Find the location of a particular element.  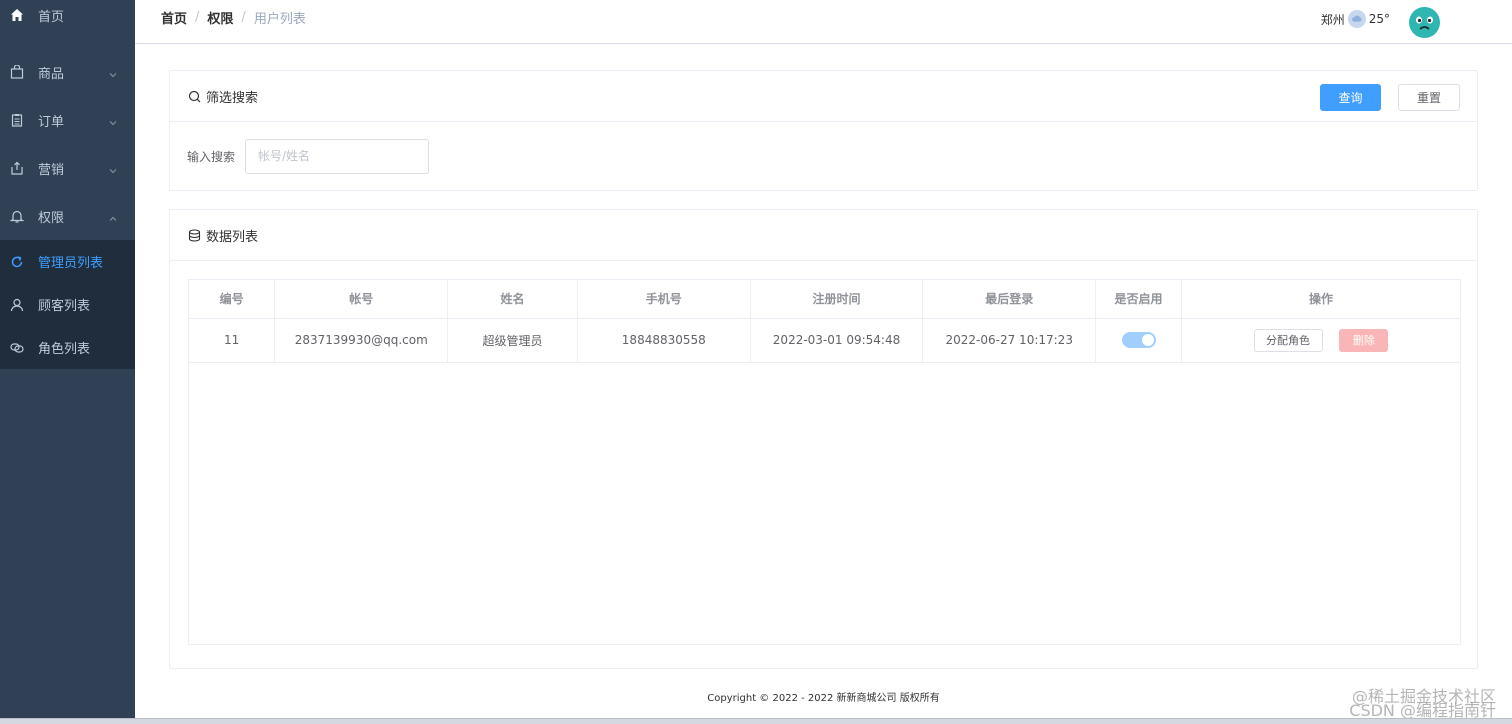

weather-widget: 郑州 25° is located at coordinates (1355, 19).